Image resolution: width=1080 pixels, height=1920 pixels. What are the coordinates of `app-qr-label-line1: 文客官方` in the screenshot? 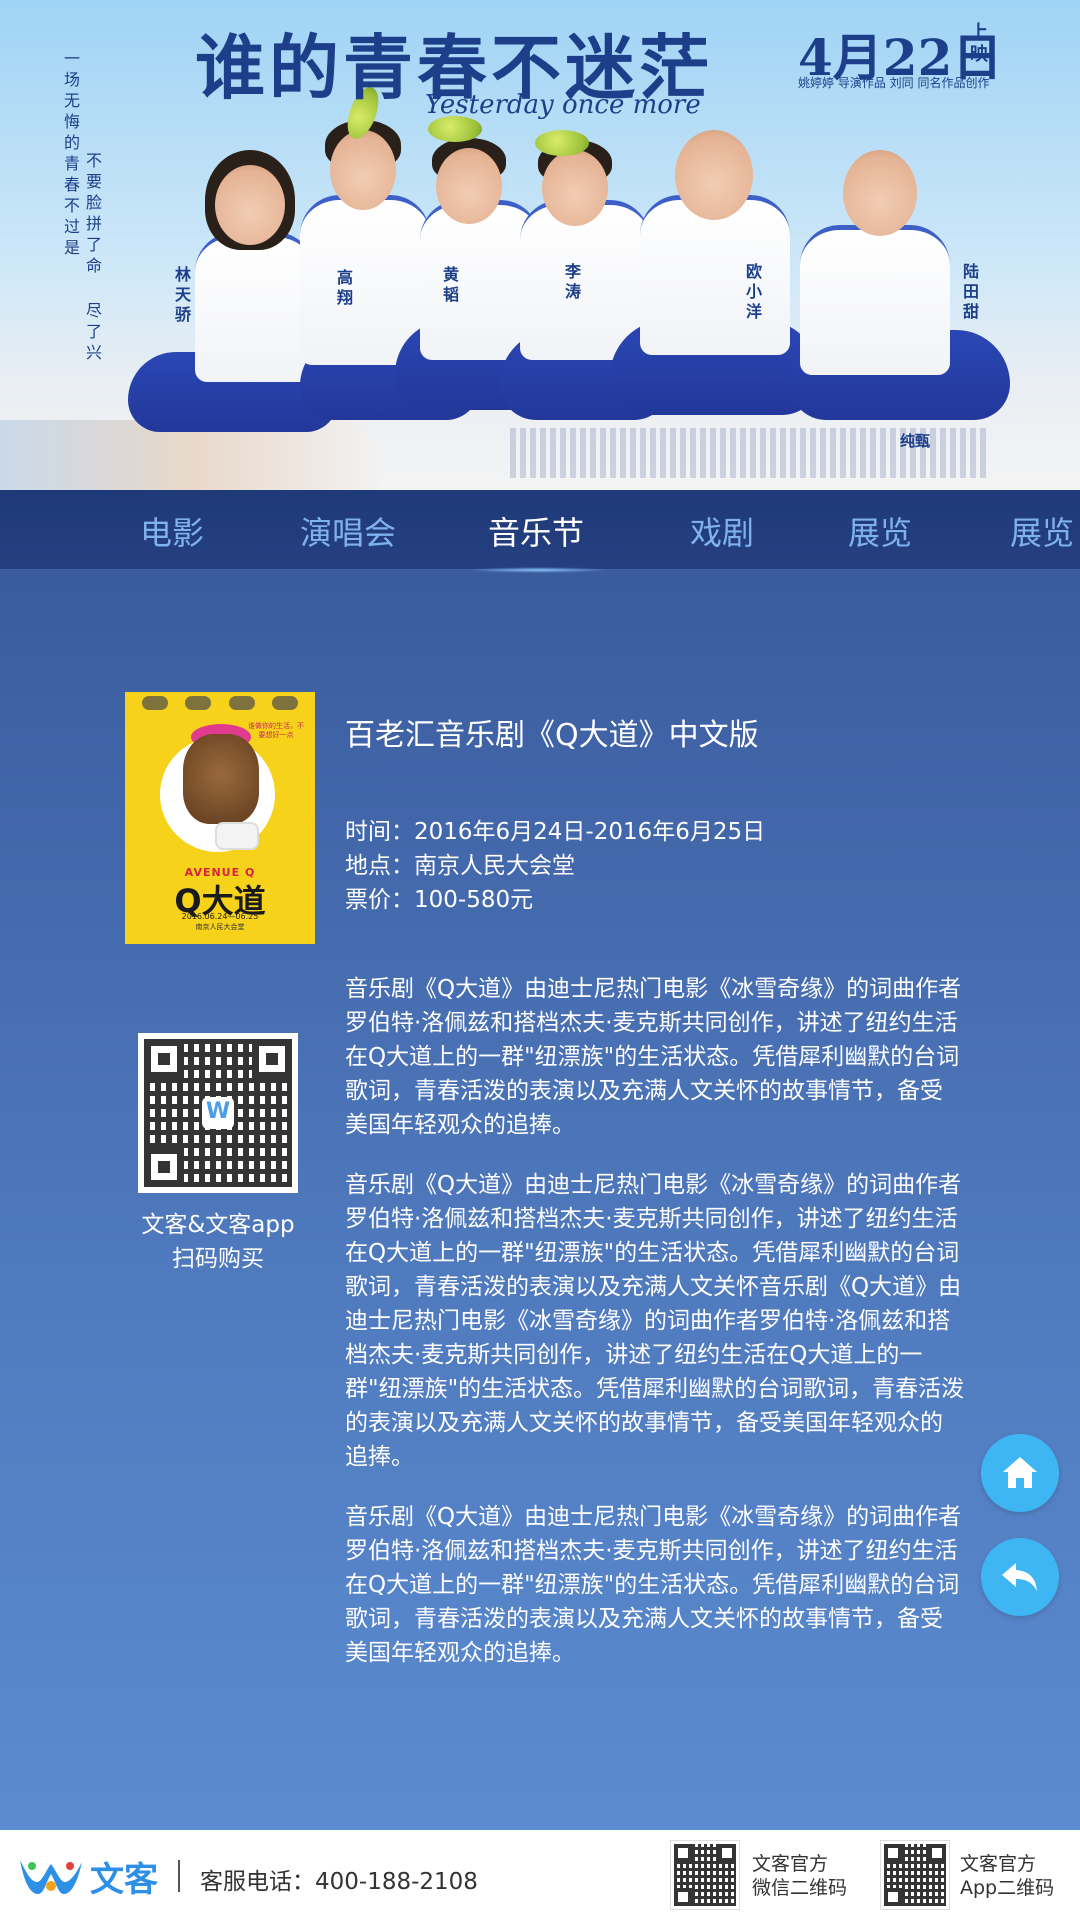 It's located at (998, 1864).